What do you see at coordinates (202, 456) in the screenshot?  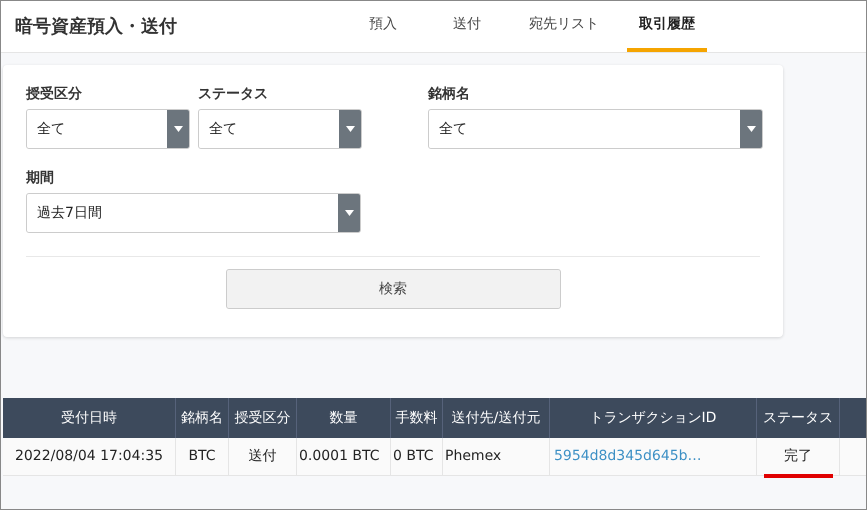 I see `table-cell-text: BTC` at bounding box center [202, 456].